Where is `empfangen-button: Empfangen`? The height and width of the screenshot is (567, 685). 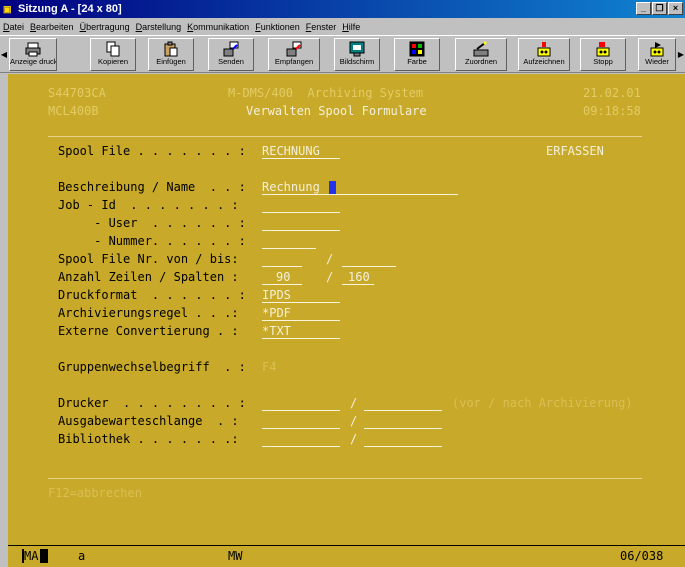
empfangen-button: Empfangen is located at coordinates (294, 54).